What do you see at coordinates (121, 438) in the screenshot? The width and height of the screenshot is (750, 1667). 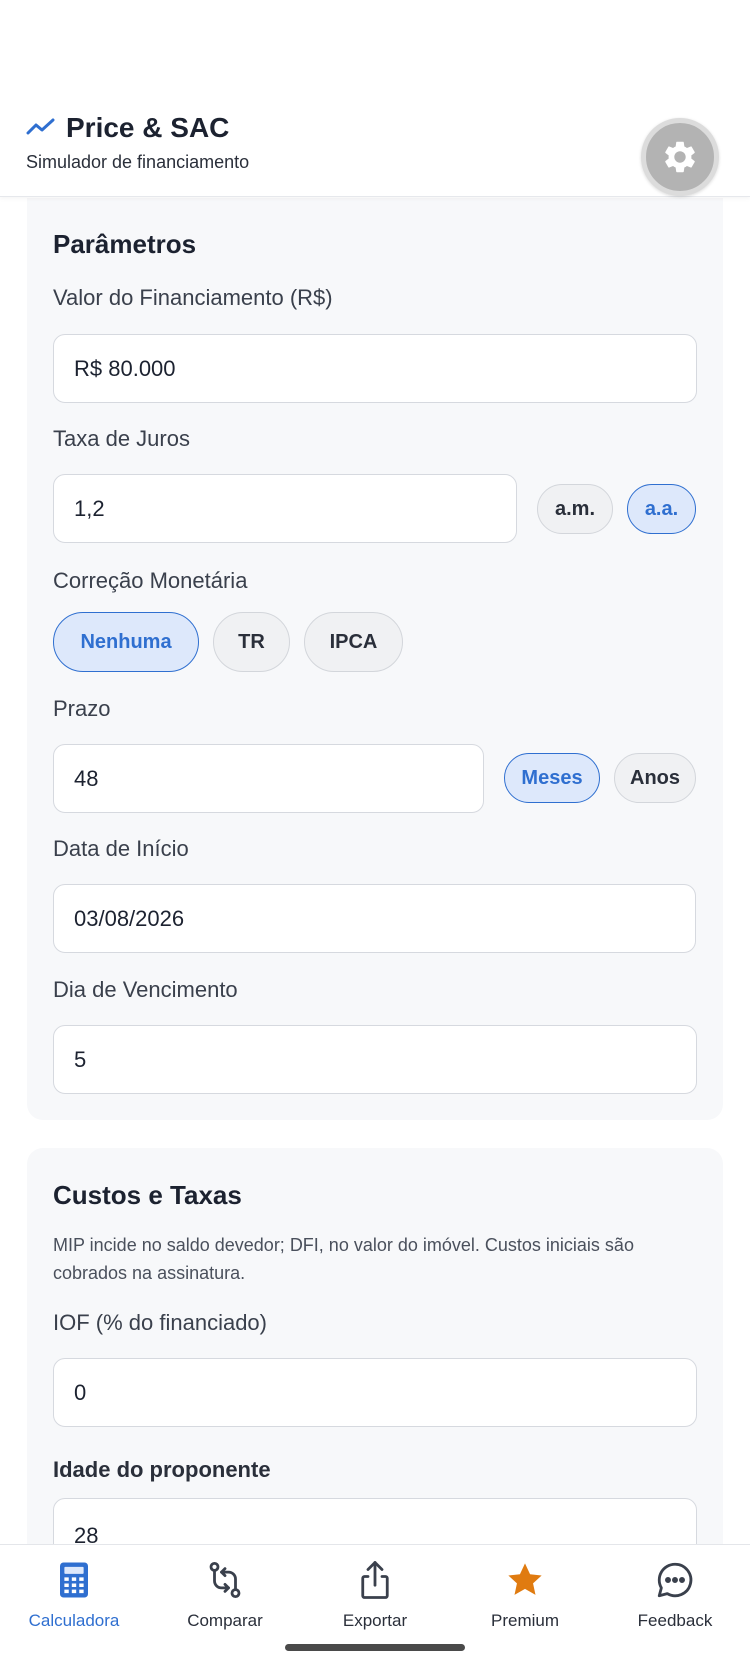 I see `taxa-label: Taxa de Juros` at bounding box center [121, 438].